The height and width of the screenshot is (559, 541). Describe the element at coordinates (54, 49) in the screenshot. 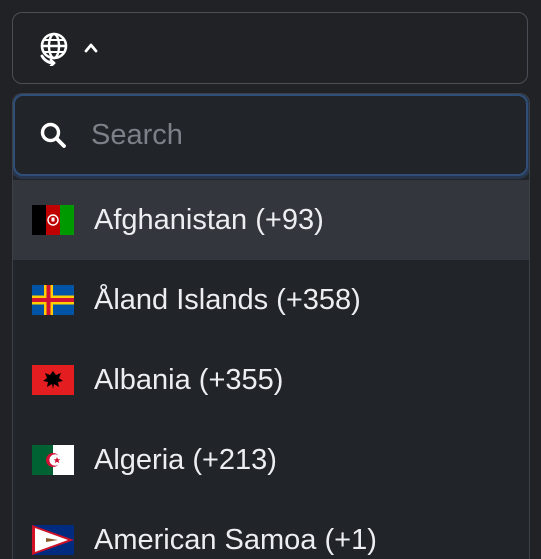

I see `globe-icon` at that location.